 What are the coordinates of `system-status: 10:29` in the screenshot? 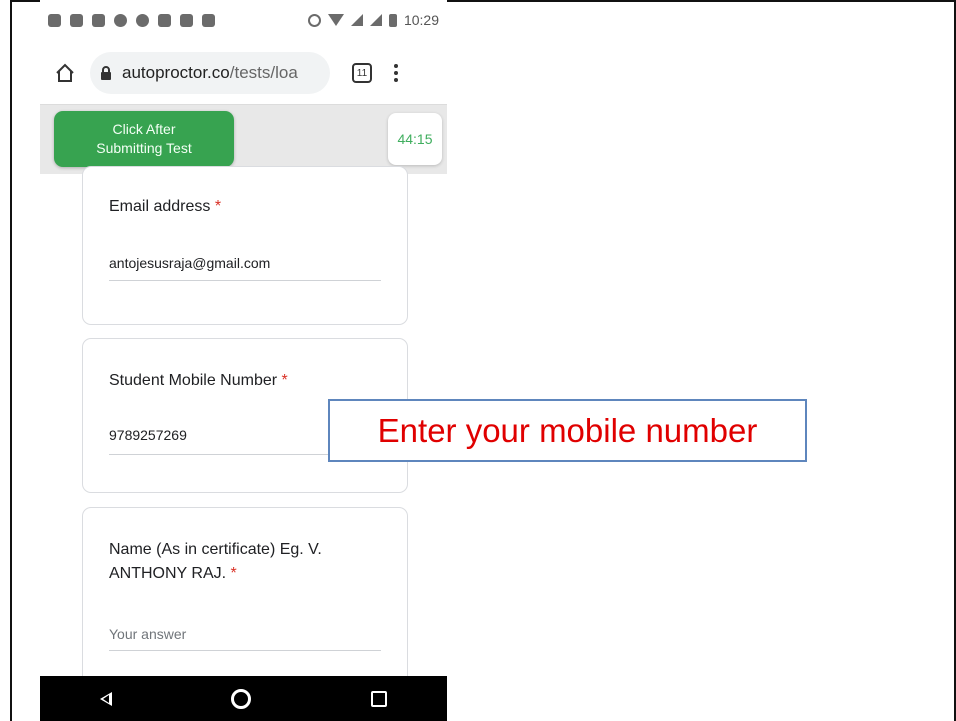 It's located at (373, 20).